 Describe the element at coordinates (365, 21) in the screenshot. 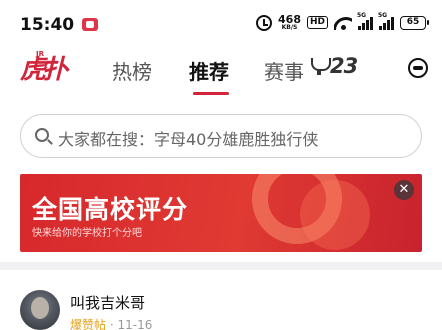

I see `signal-icon: 5G` at that location.